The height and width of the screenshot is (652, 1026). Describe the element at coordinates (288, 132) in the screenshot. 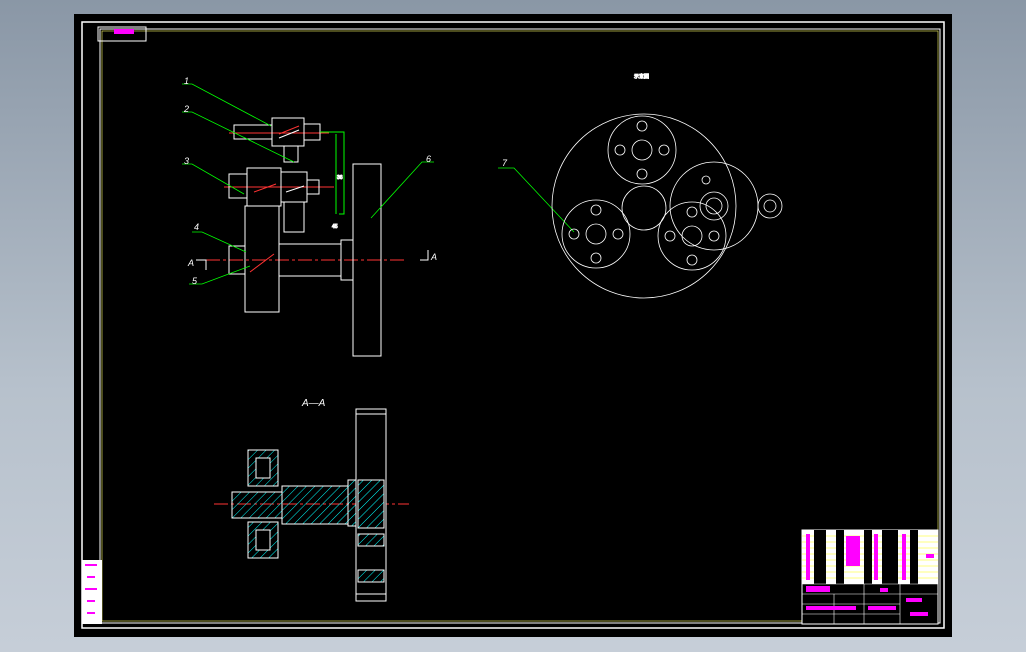

I see `top-gear` at that location.